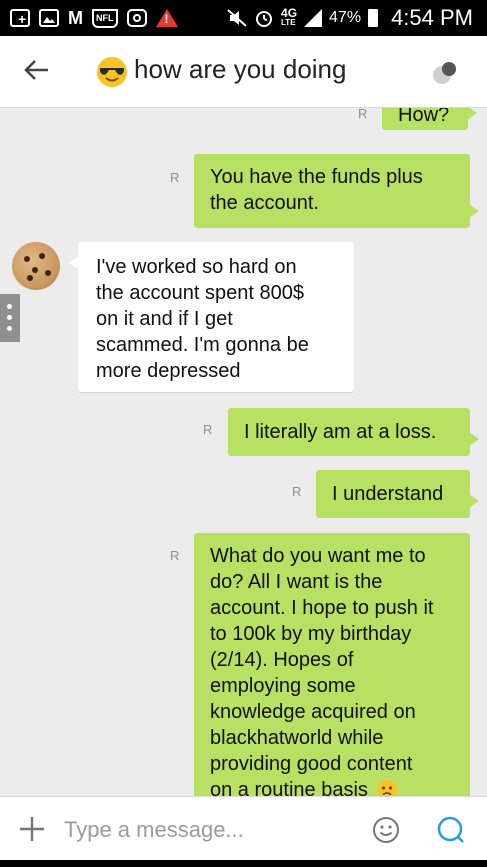  I want to click on message-input, so click(209, 830).